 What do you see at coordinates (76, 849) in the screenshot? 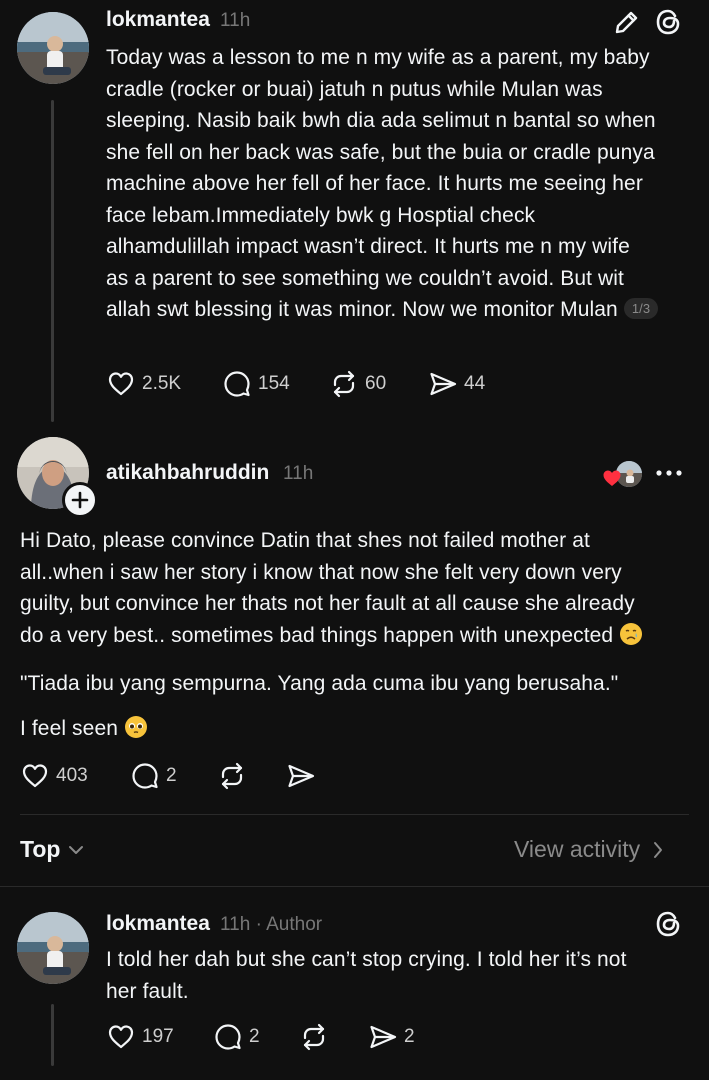
I see `chevron-down-icon` at bounding box center [76, 849].